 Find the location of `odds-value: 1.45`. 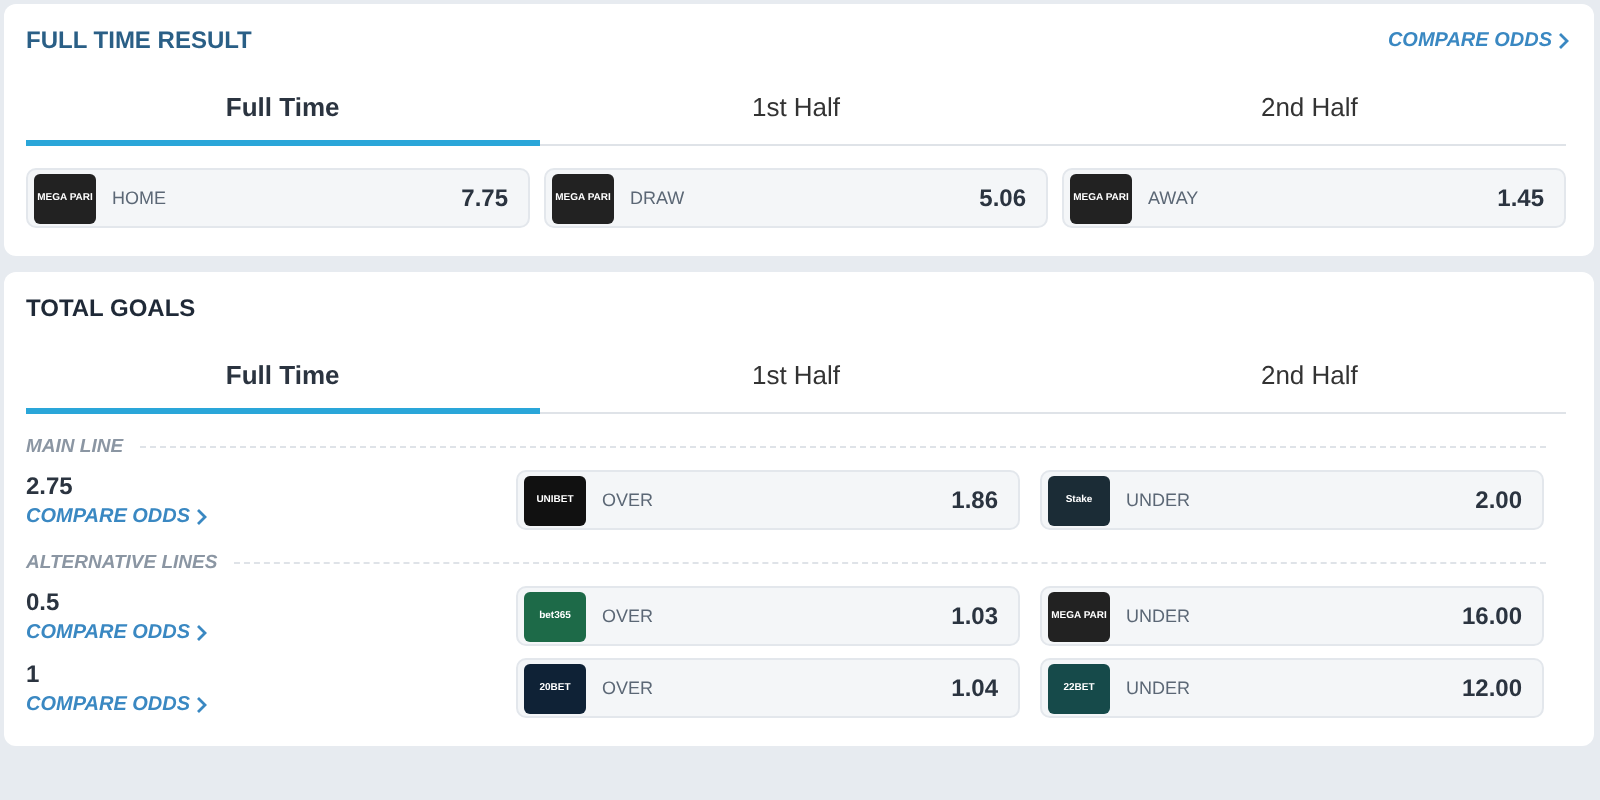

odds-value: 1.45 is located at coordinates (1520, 198).